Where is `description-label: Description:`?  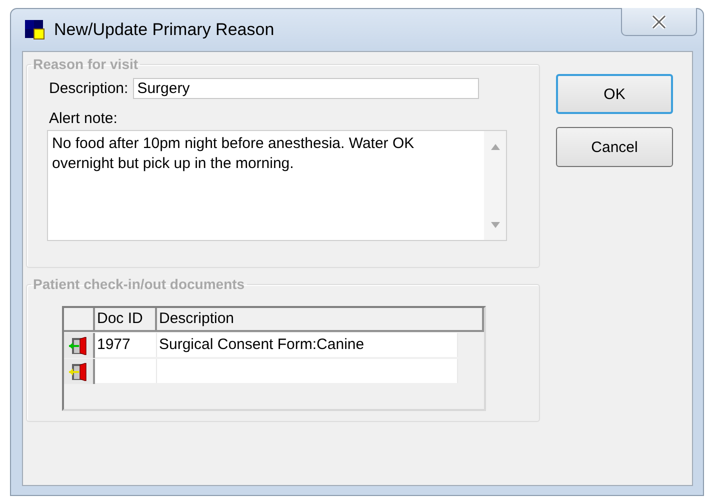
description-label: Description: is located at coordinates (88, 88).